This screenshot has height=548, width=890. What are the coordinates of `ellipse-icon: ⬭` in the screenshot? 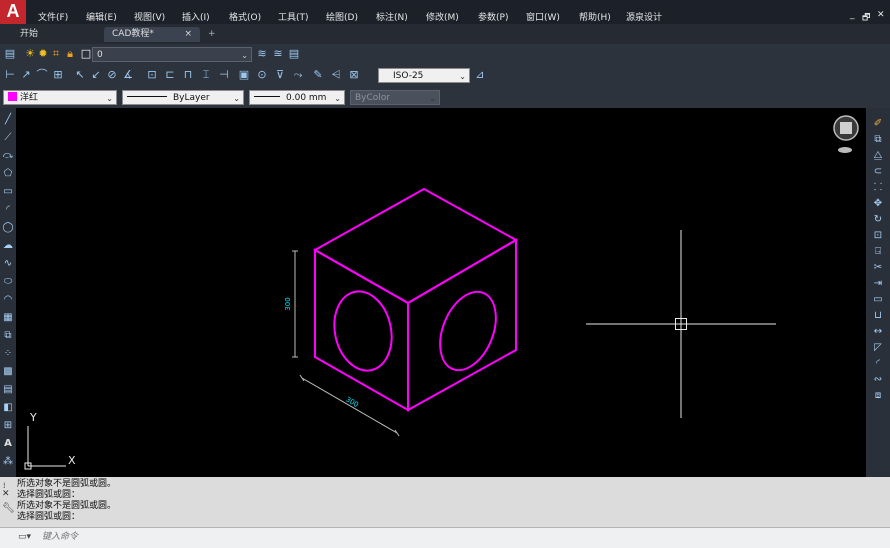 It's located at (8, 282).